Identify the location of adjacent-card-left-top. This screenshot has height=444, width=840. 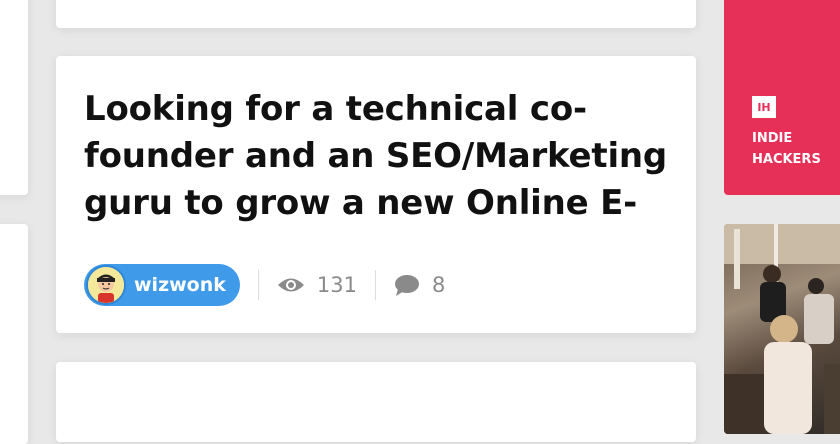
(14, 97).